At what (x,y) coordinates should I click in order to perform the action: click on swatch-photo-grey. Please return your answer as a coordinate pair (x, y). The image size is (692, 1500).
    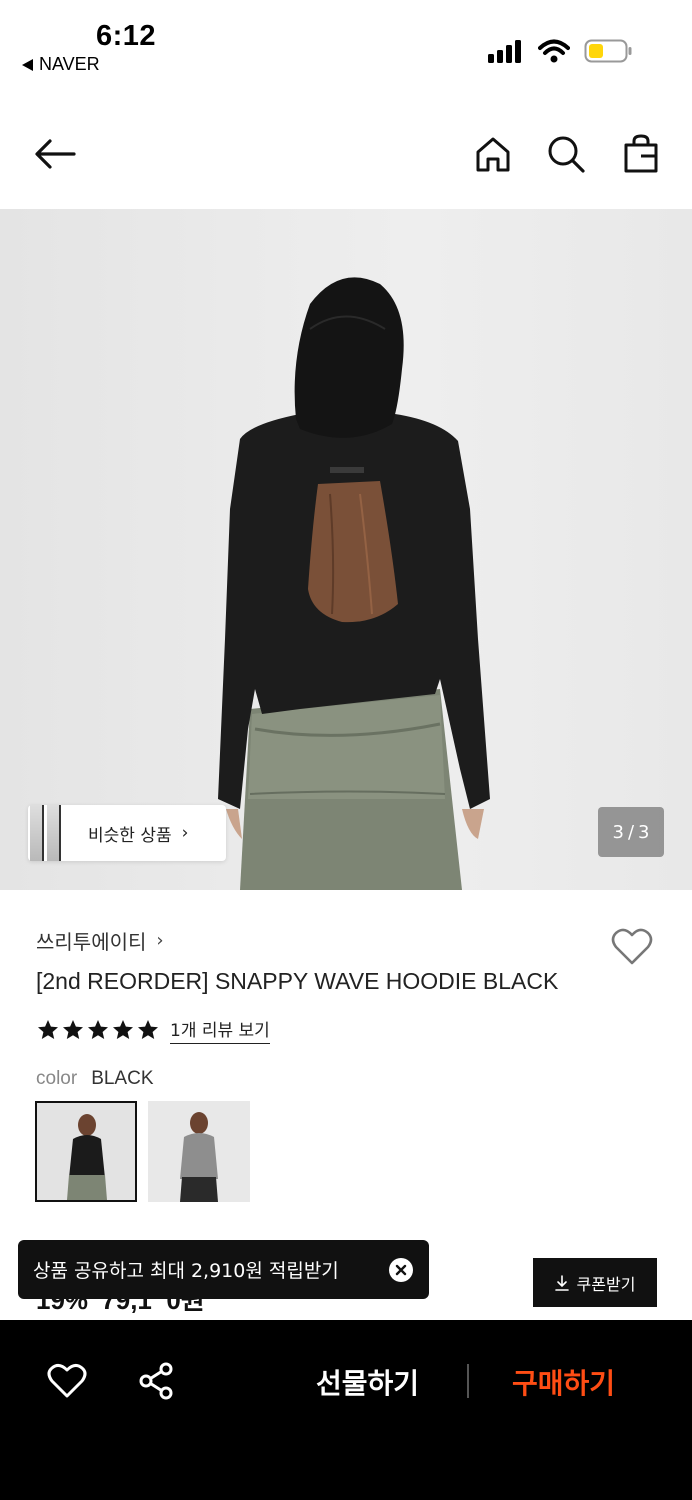
    Looking at the image, I should click on (199, 1151).